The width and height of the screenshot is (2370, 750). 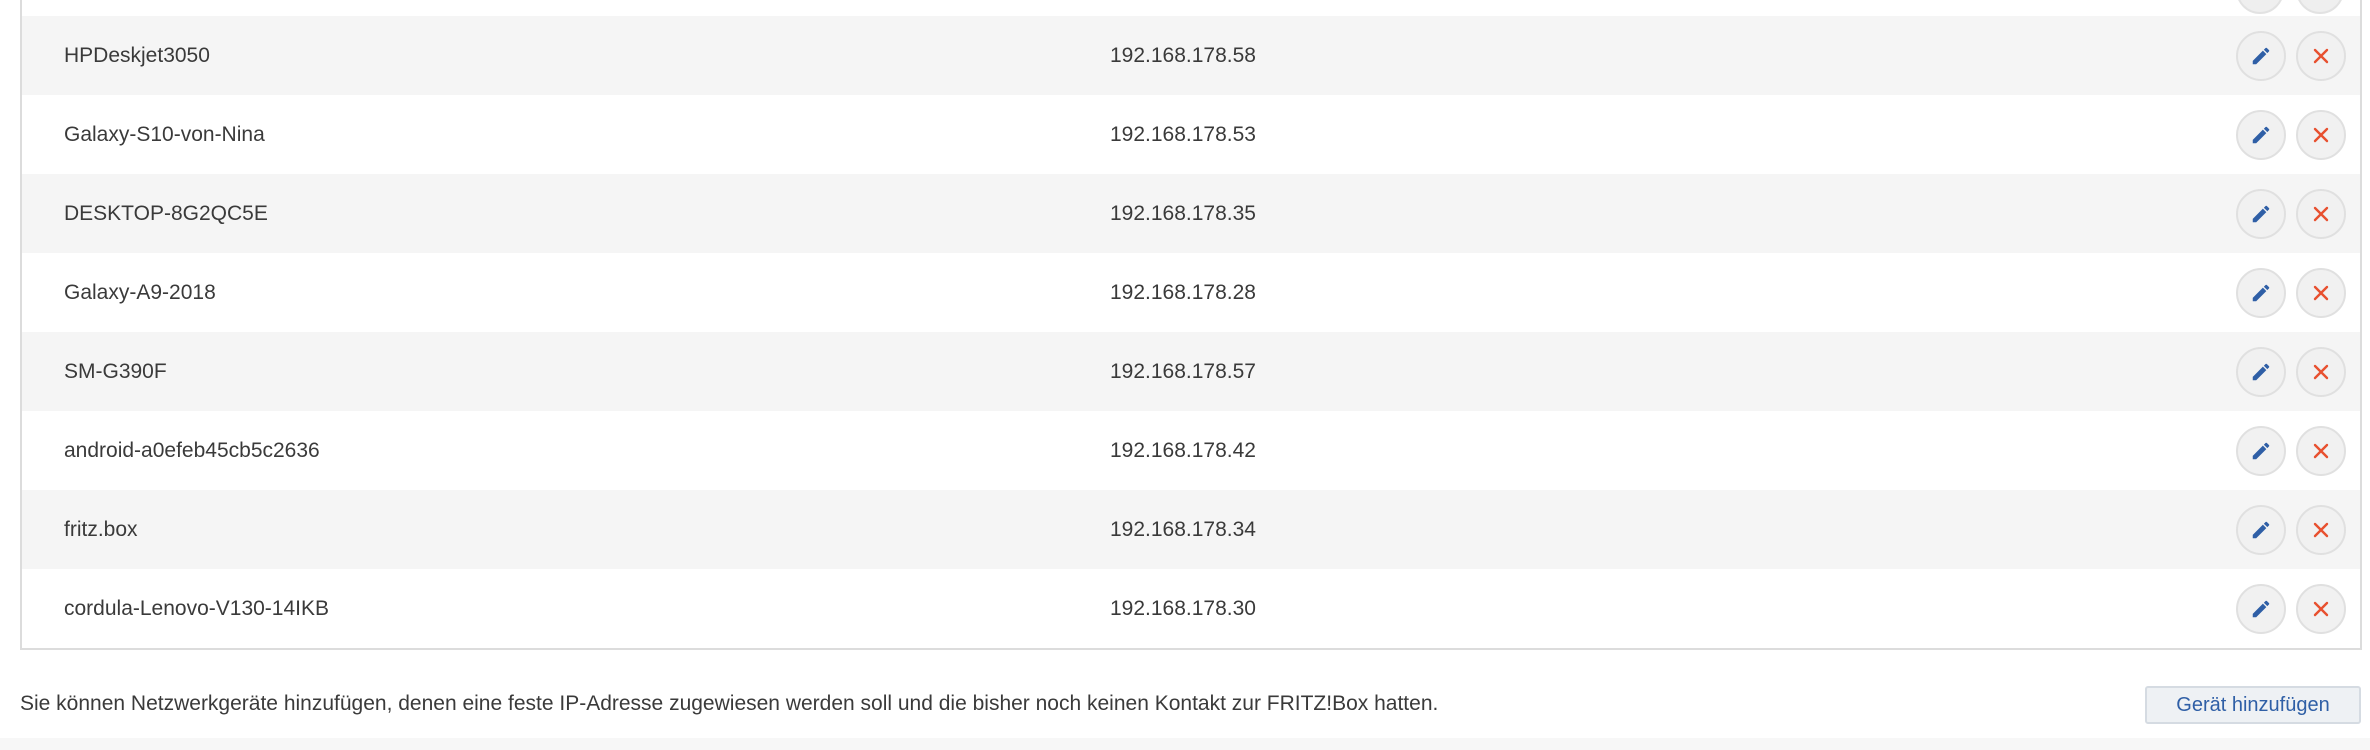 I want to click on device-name: DESKTOP-8G2QC5E, so click(x=166, y=213).